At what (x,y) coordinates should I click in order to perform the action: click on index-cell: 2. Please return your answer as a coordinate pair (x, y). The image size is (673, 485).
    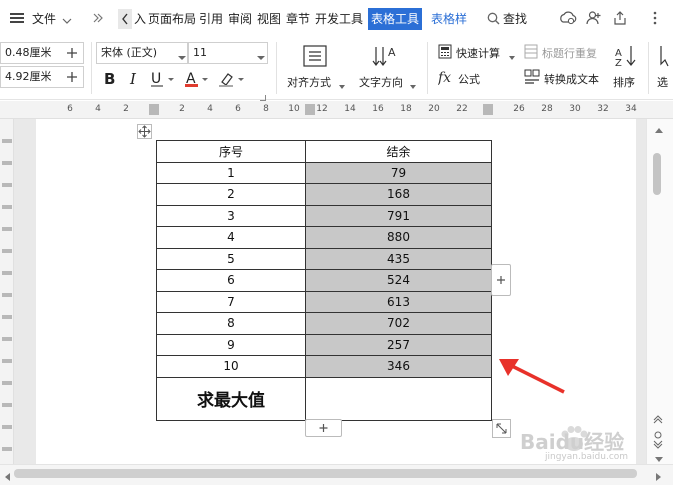
    Looking at the image, I should click on (231, 194).